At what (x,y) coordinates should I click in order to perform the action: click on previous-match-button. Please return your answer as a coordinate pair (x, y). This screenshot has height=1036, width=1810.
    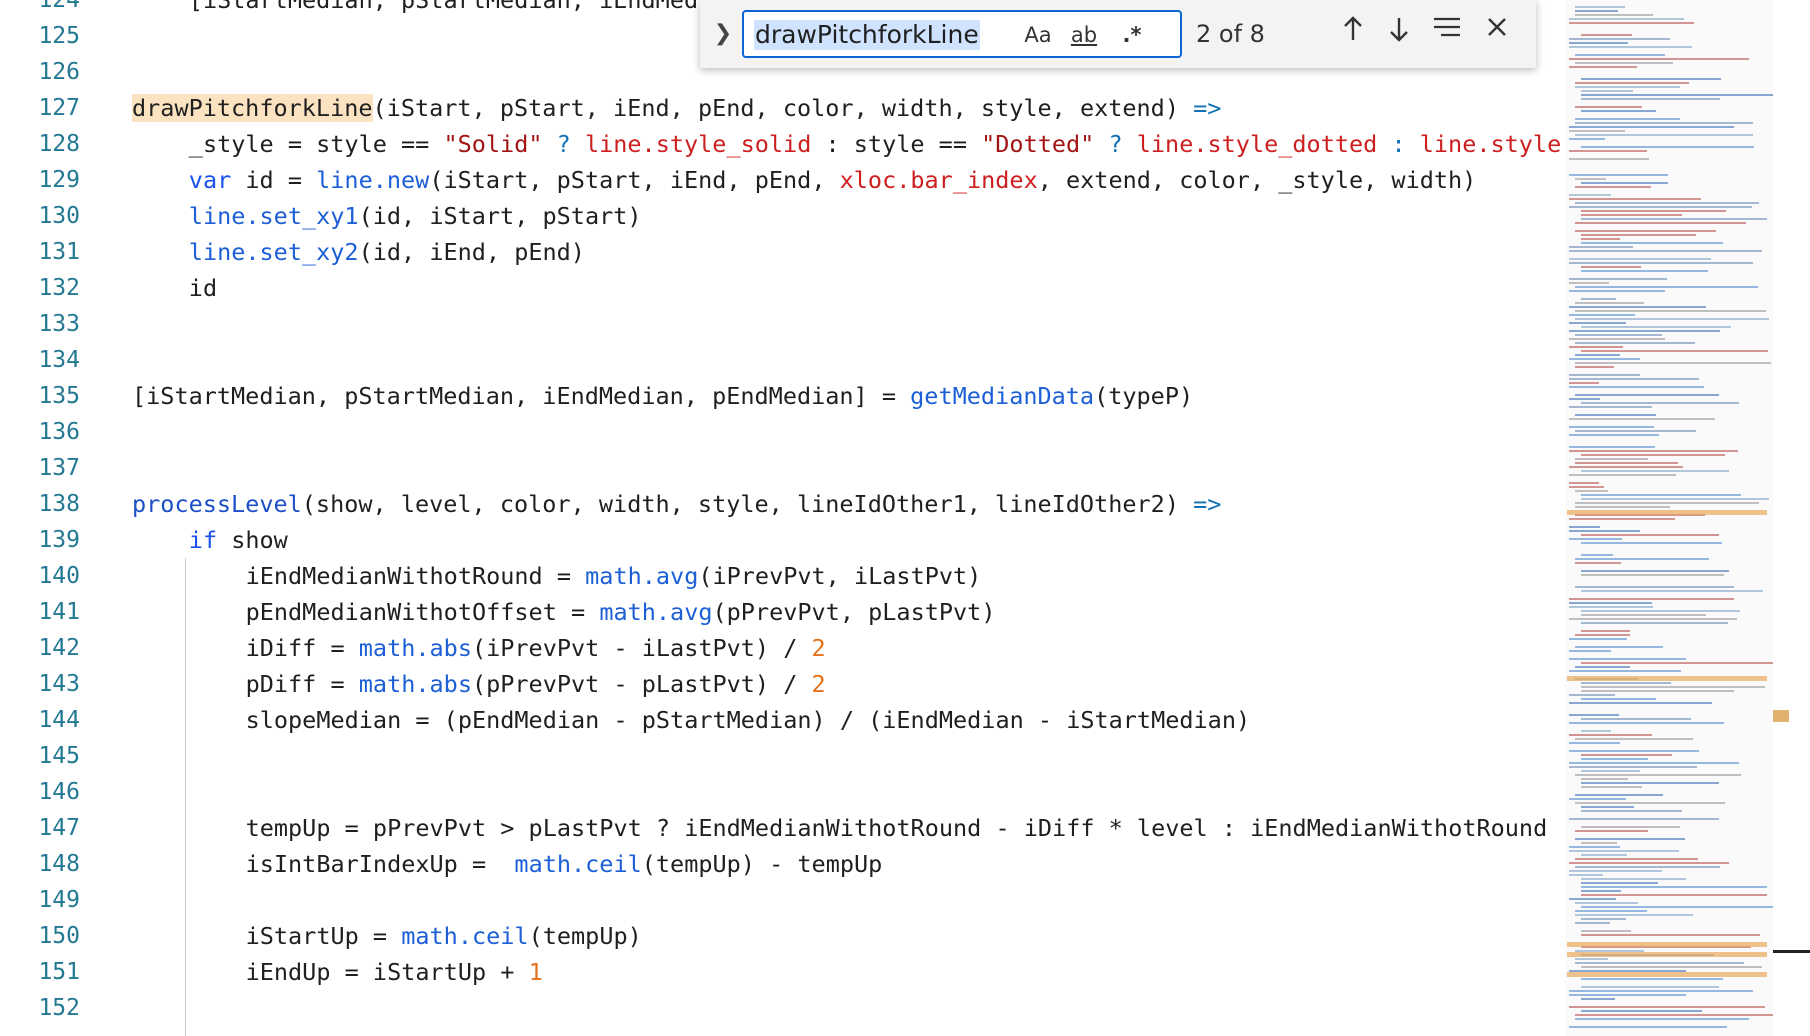
    Looking at the image, I should click on (1353, 34).